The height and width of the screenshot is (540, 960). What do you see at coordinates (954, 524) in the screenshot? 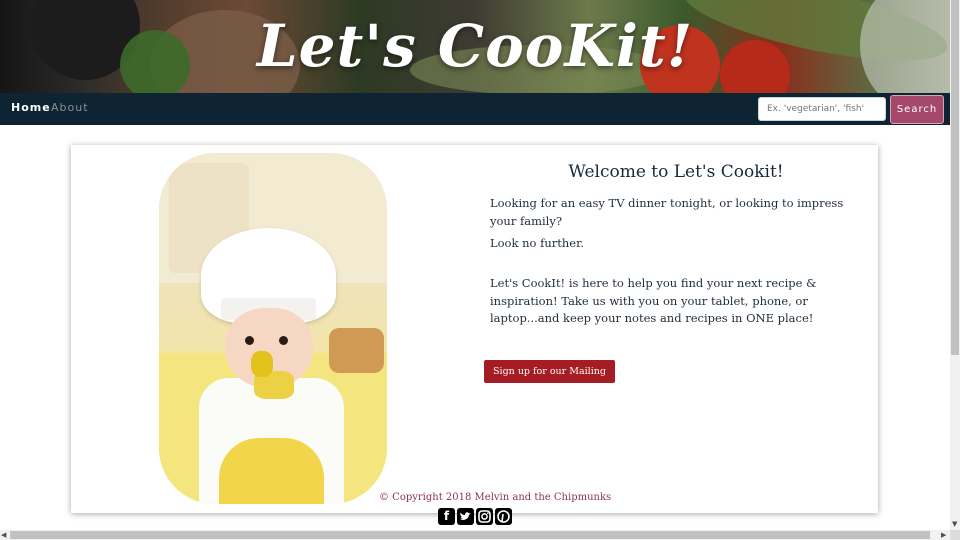
I see `scroll-down-icon: ▼` at bounding box center [954, 524].